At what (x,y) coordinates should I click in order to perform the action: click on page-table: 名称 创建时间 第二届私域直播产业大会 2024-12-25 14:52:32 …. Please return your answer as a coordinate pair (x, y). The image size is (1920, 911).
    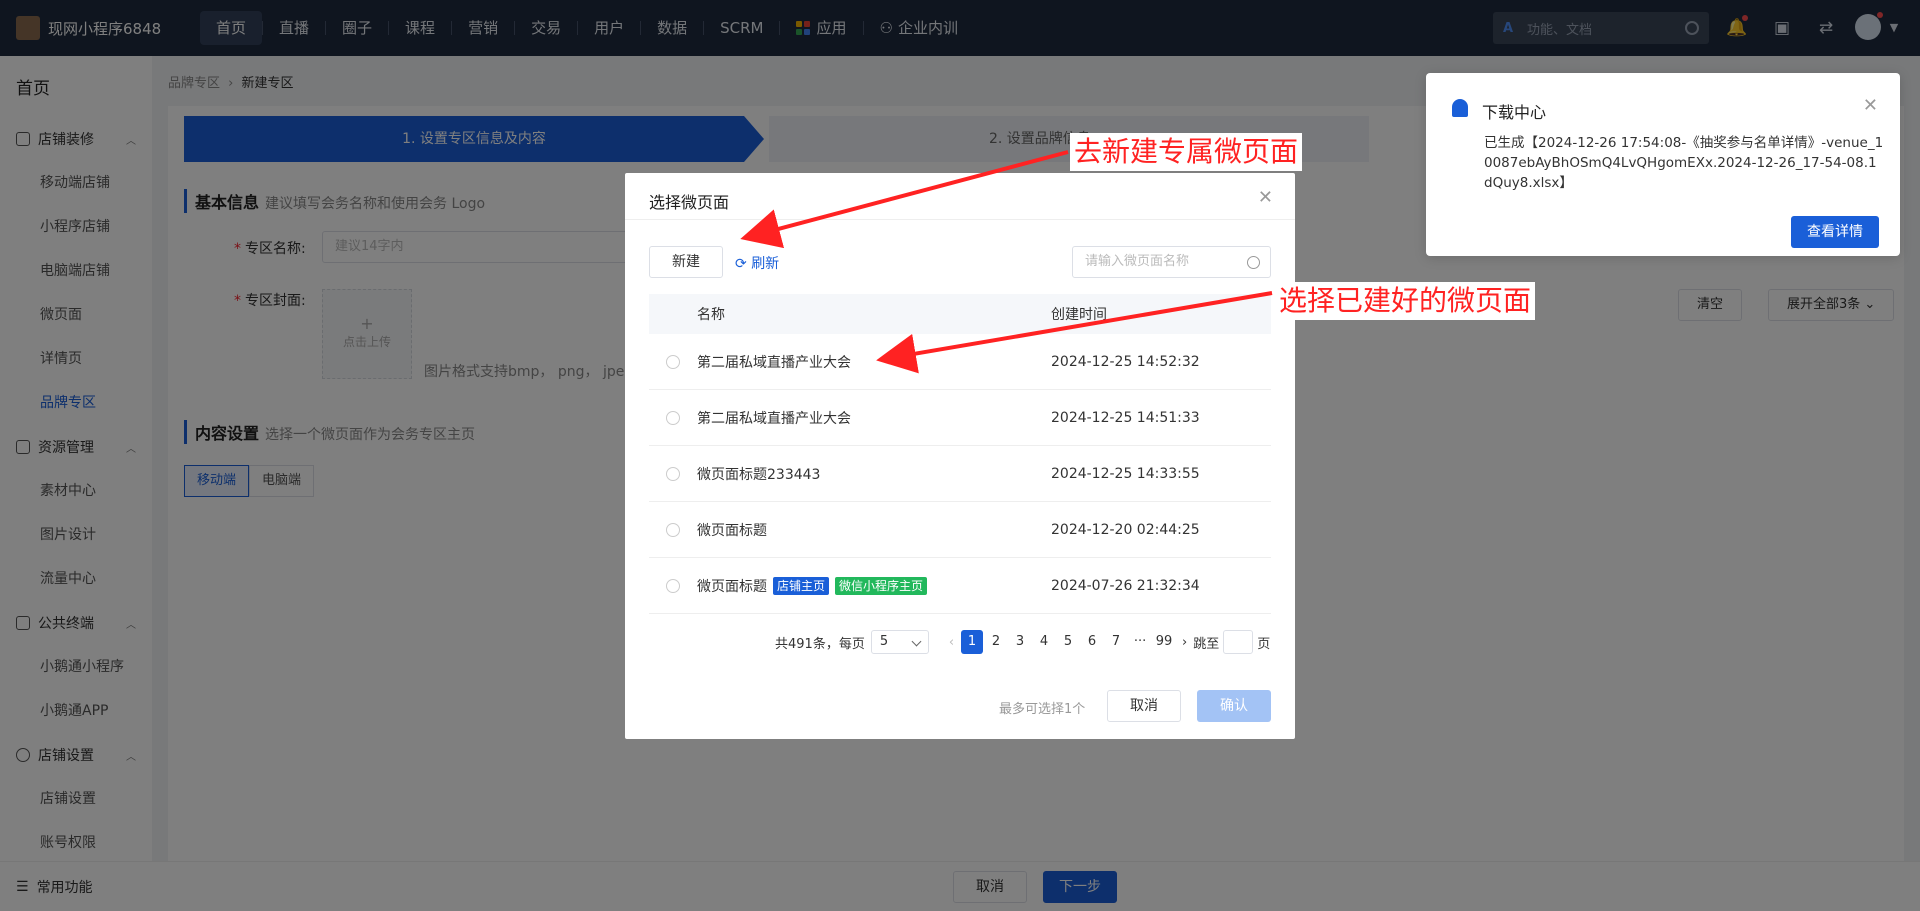
    Looking at the image, I should click on (960, 454).